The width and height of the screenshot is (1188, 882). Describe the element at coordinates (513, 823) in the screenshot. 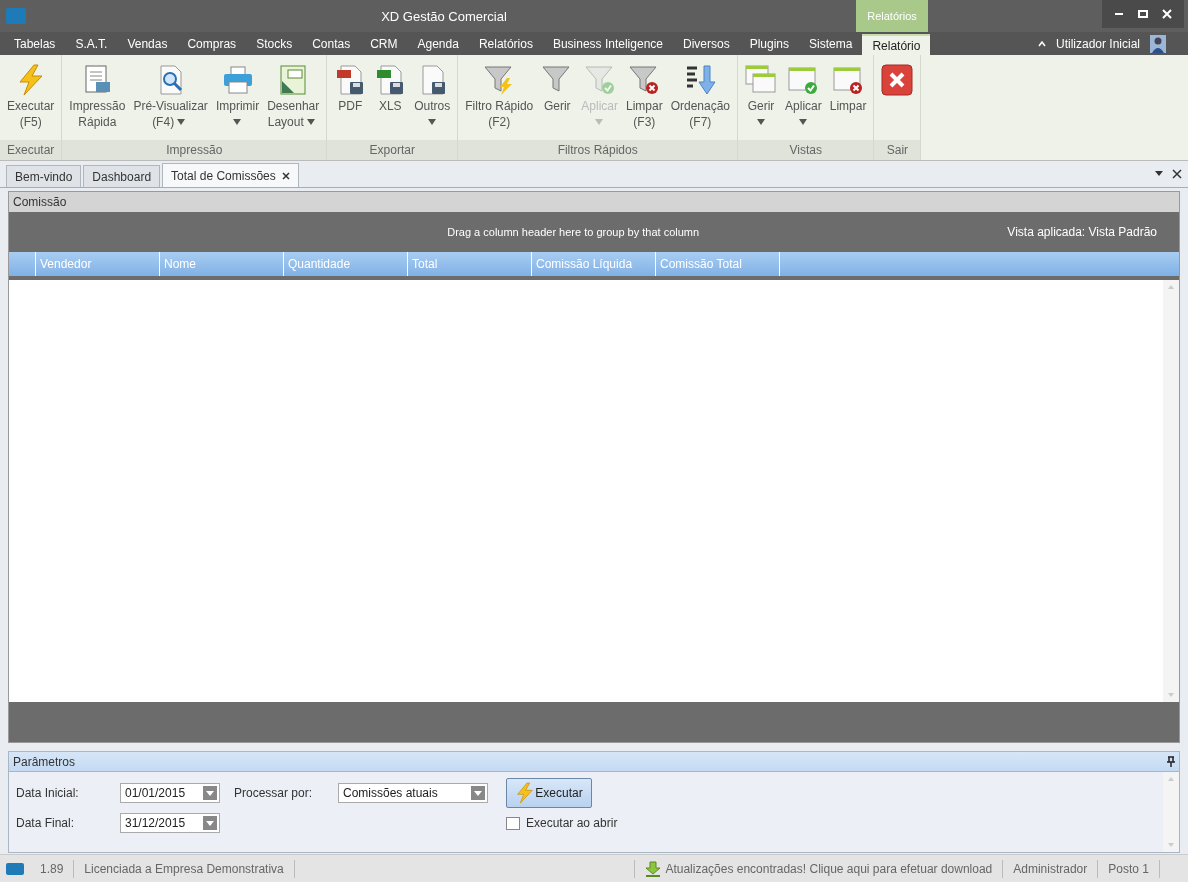

I see `checkbox` at that location.